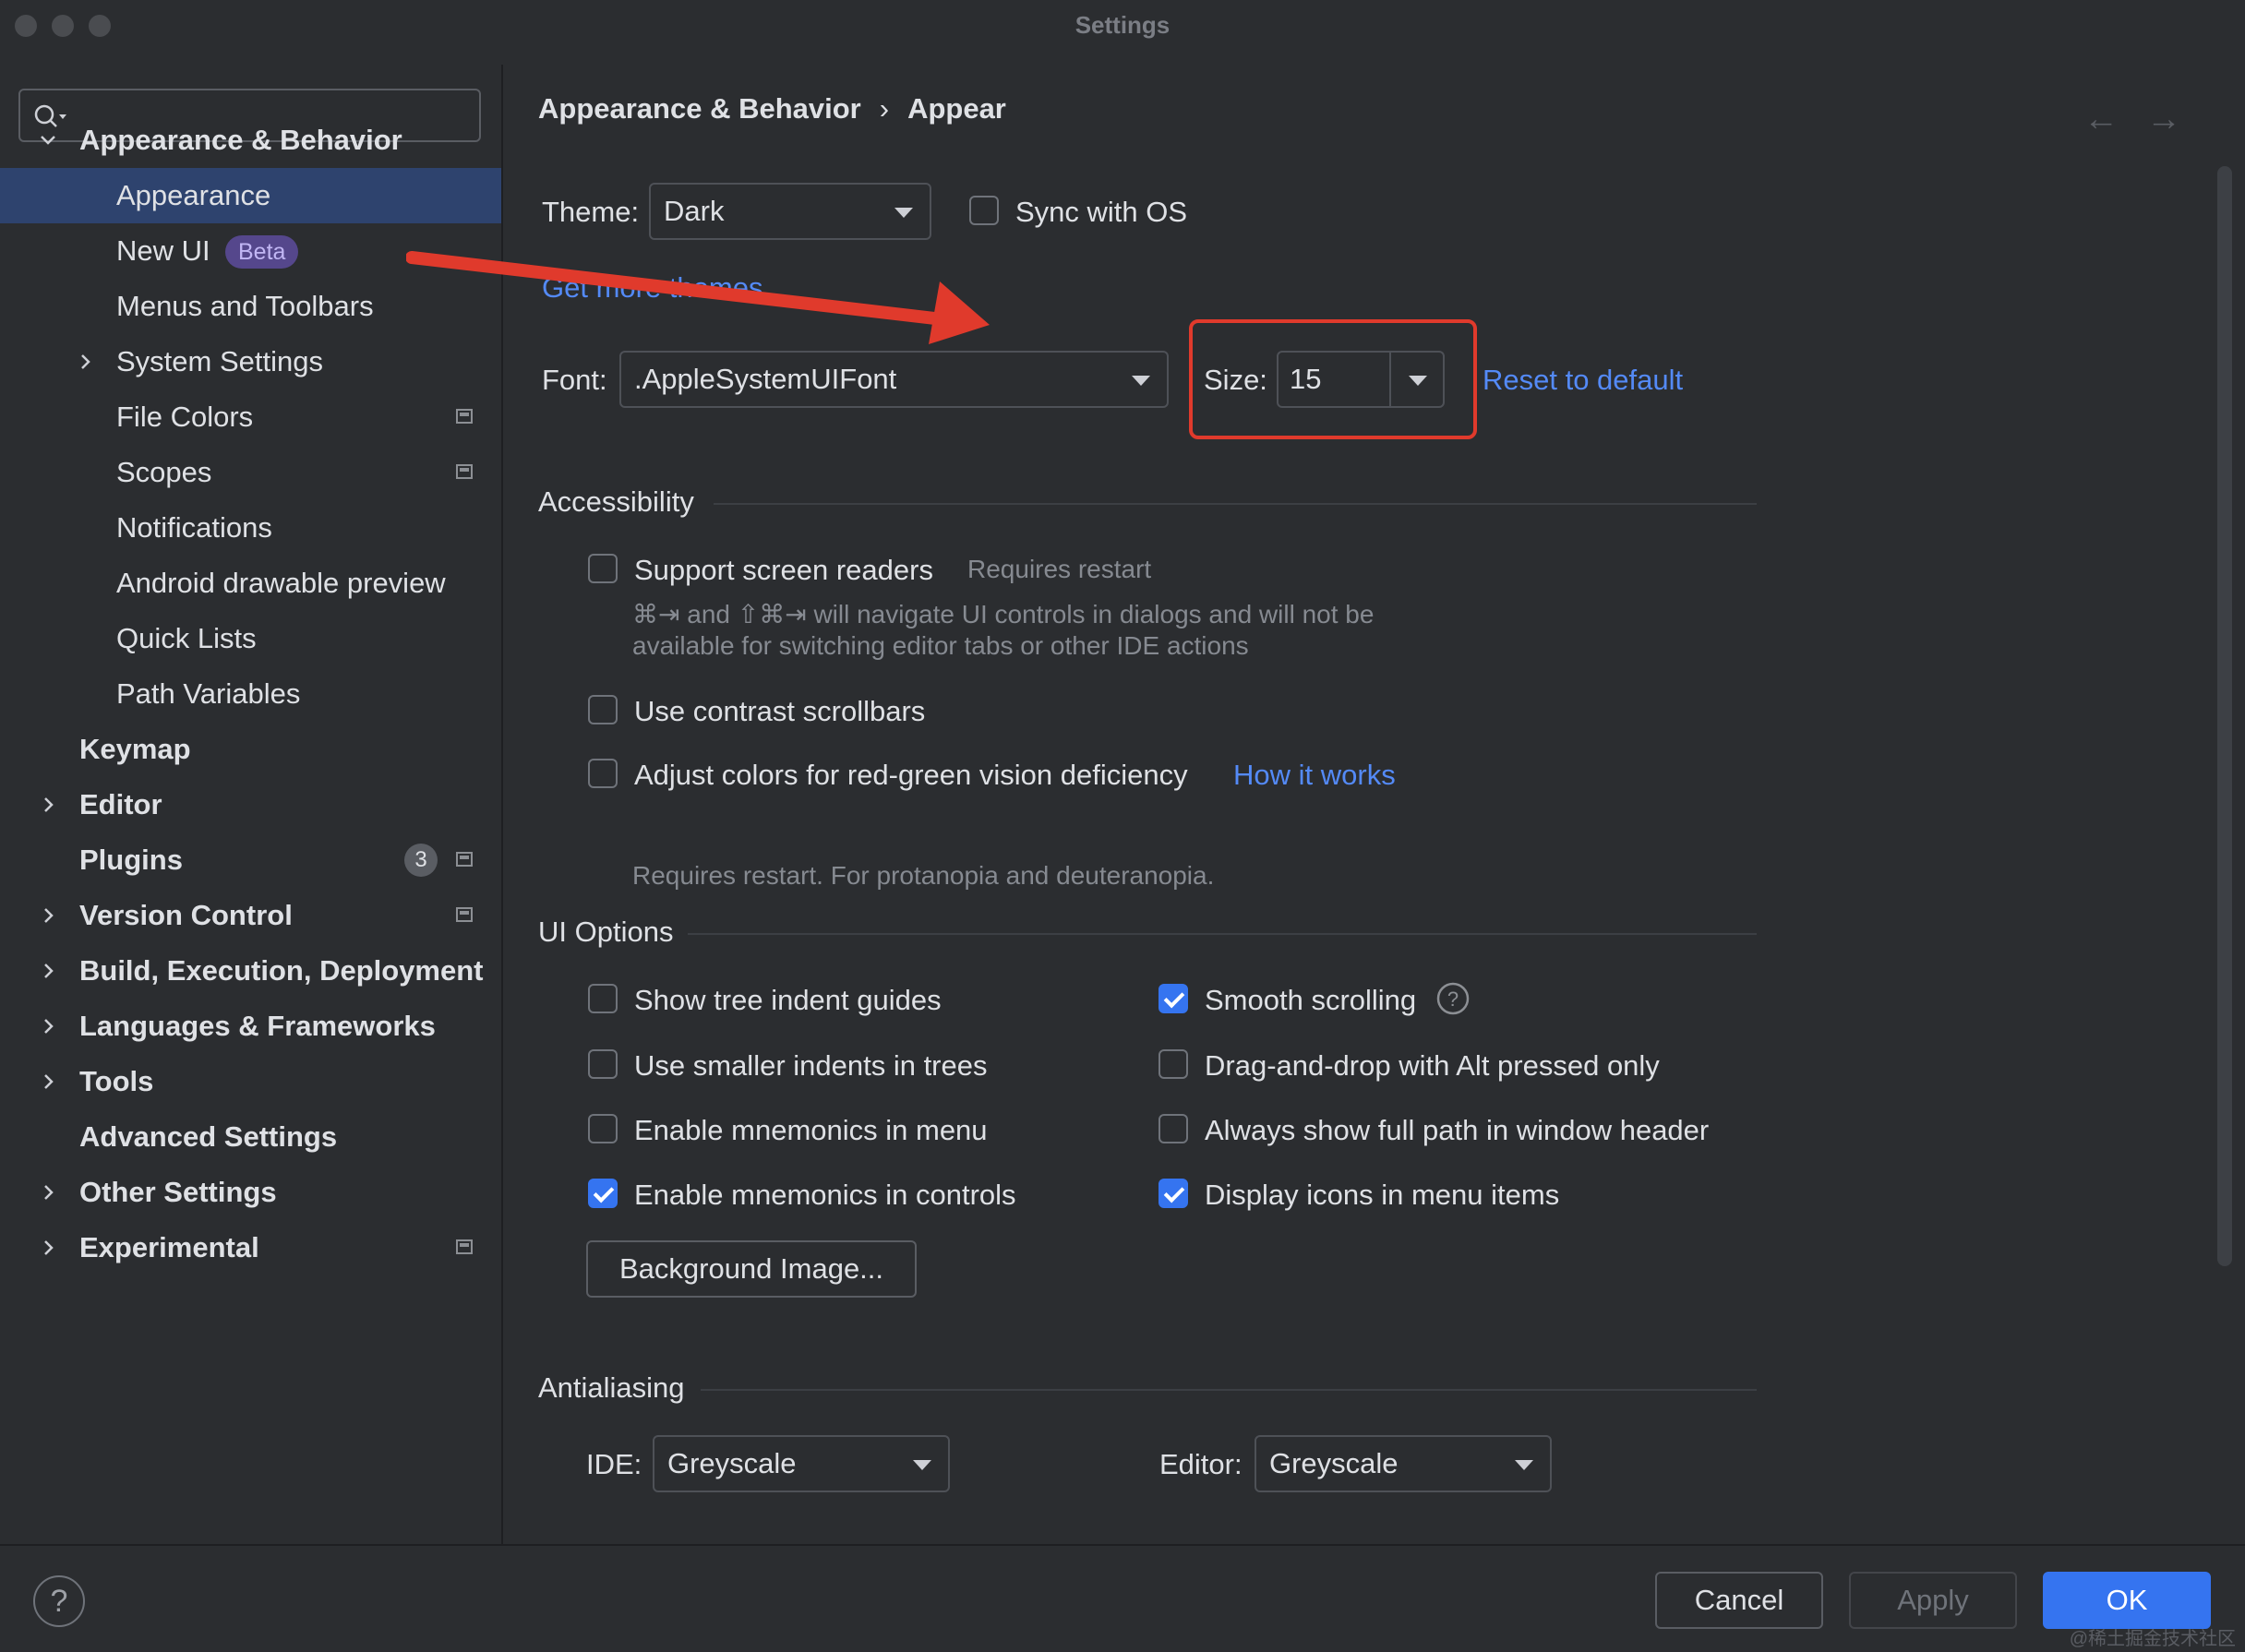 The image size is (2245, 1652). What do you see at coordinates (1059, 569) in the screenshot?
I see `requires-restart-hint: Requires restart` at bounding box center [1059, 569].